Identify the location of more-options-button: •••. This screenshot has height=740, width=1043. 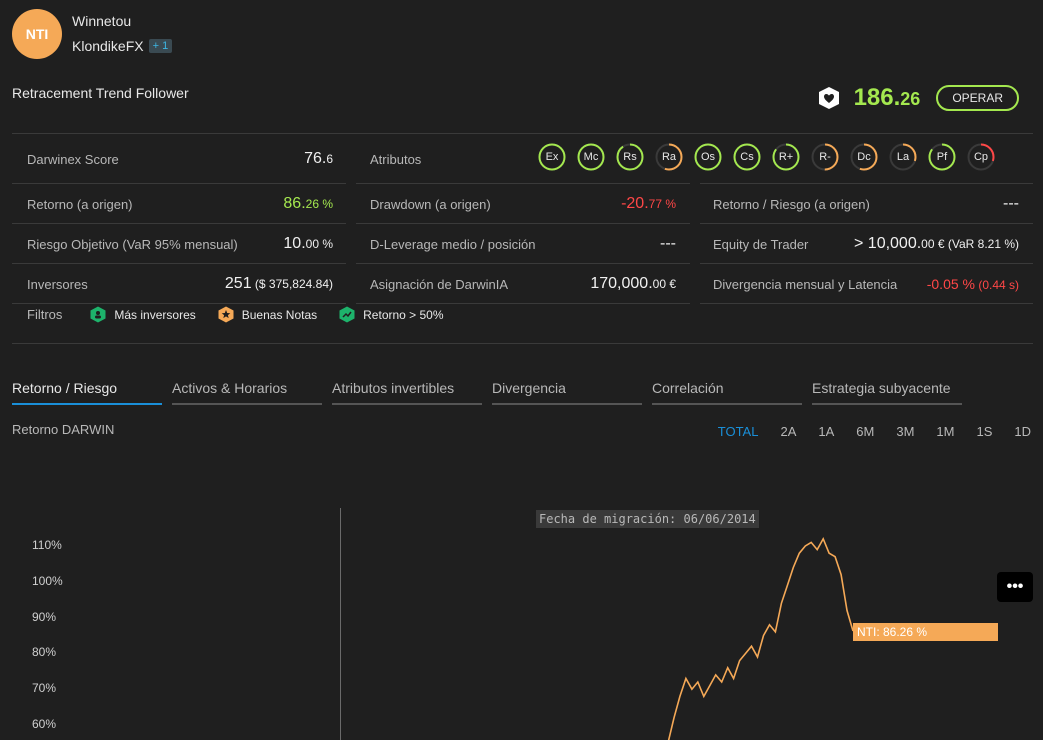
(1015, 587).